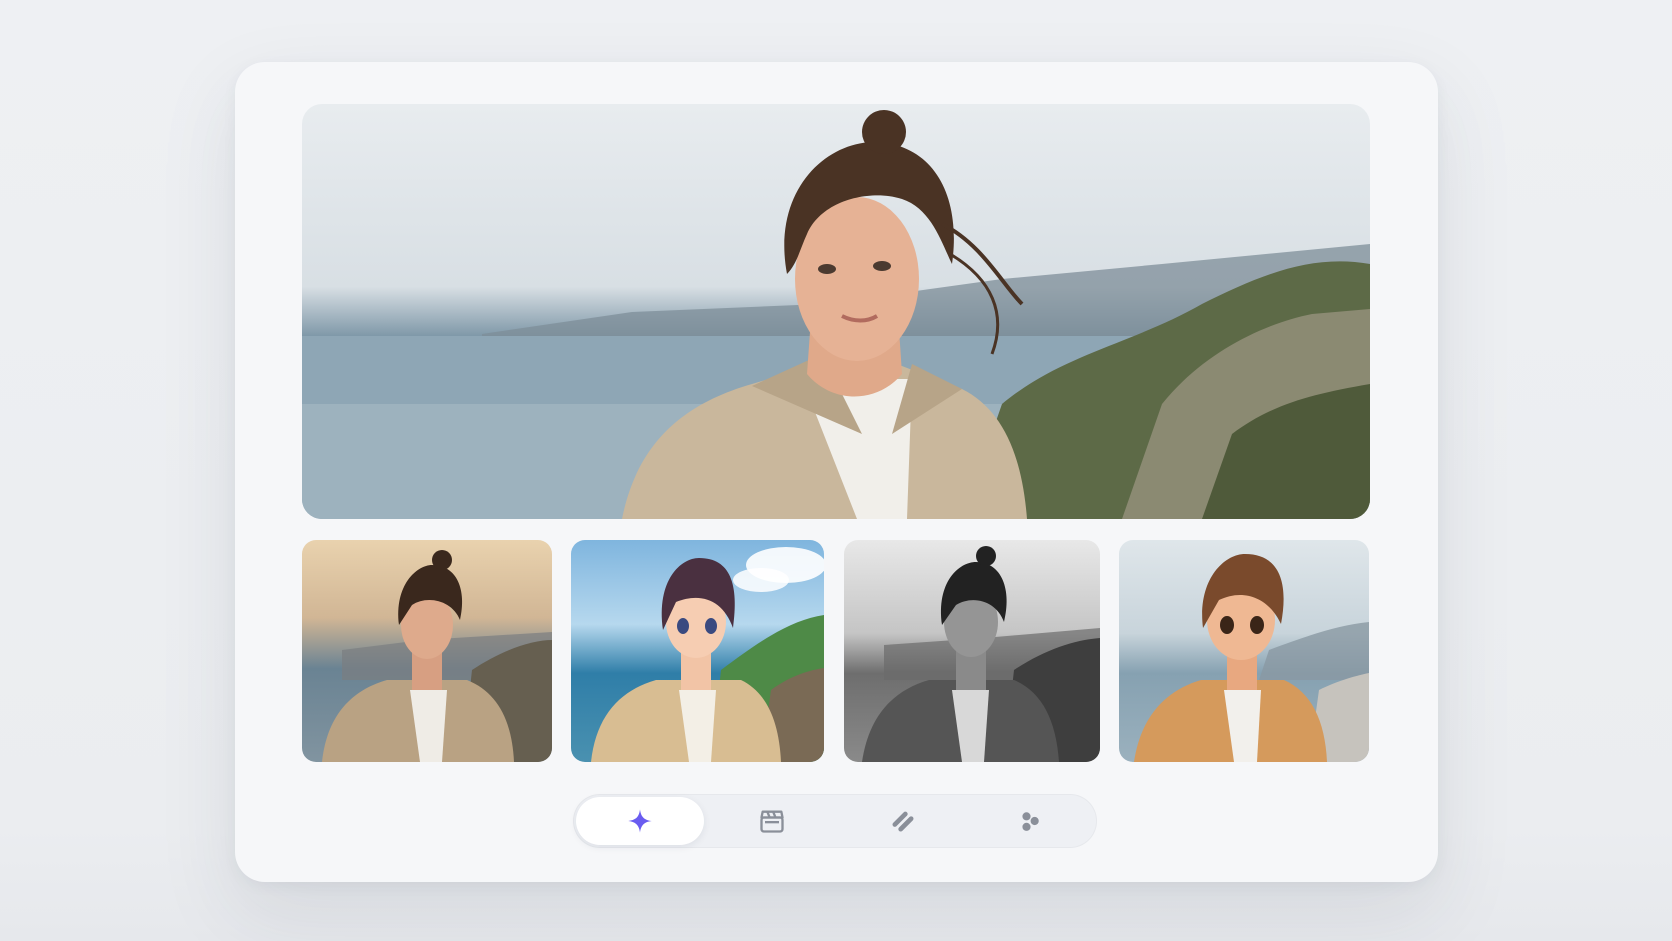  I want to click on slashes-icon, so click(903, 821).